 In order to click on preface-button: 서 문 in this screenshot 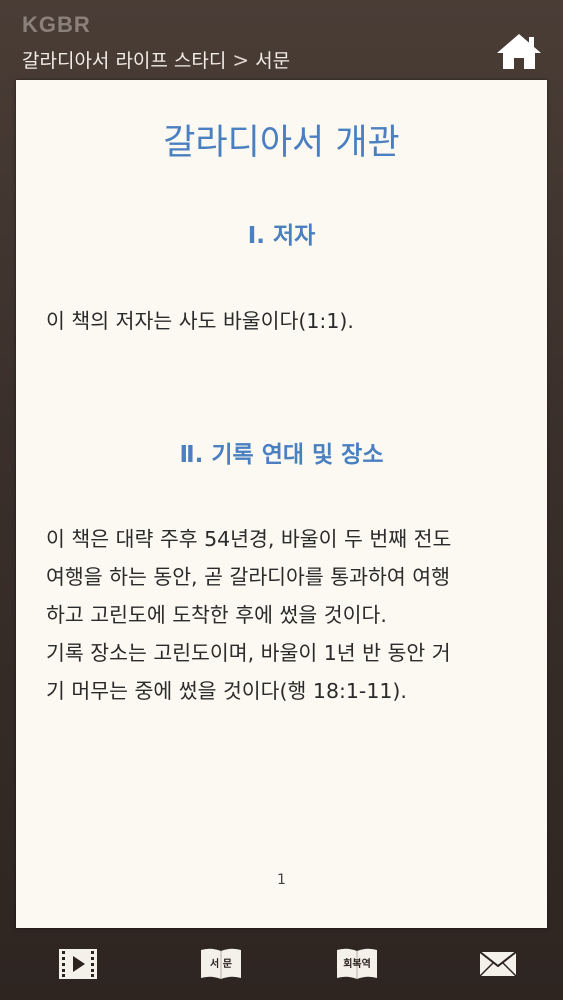, I will do `click(221, 964)`.